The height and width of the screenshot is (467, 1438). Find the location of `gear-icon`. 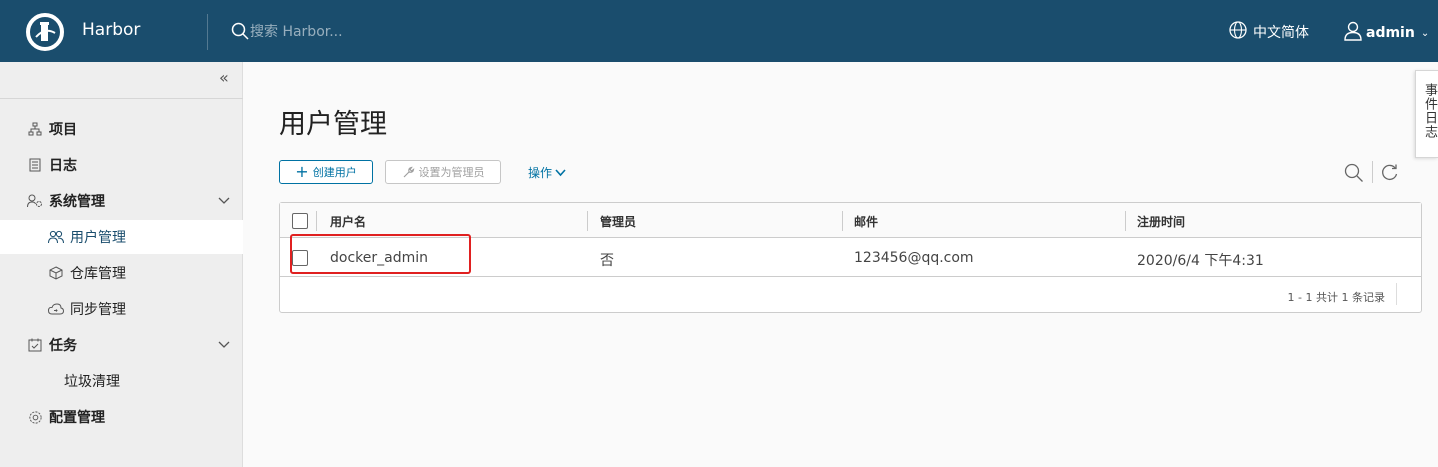

gear-icon is located at coordinates (35, 417).